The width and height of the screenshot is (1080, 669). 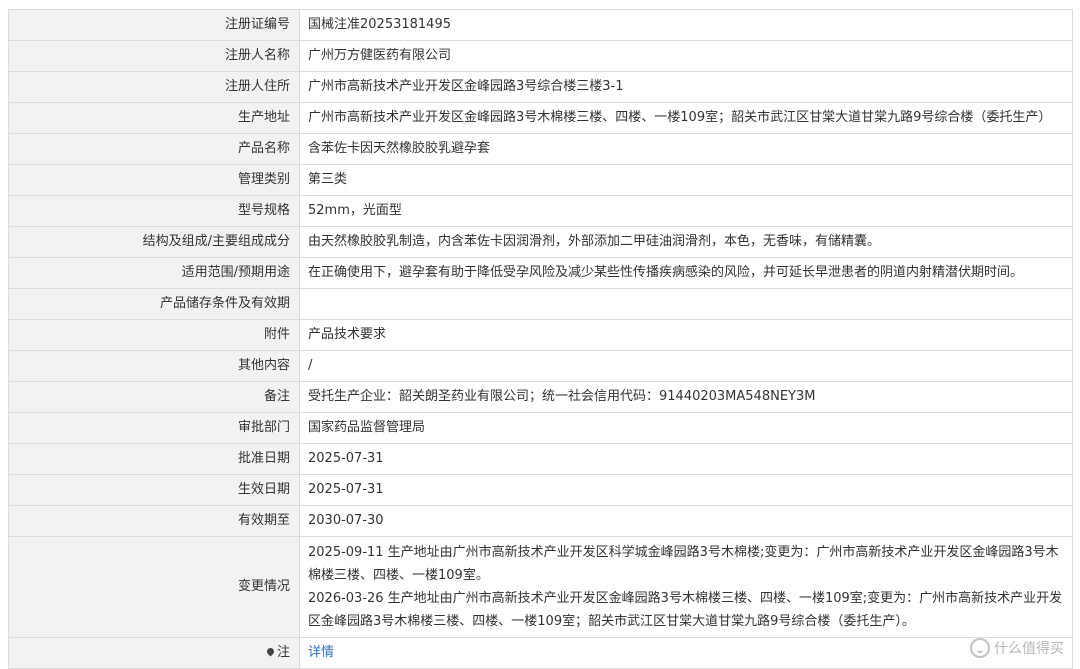 I want to click on row-label: 有效期至, so click(x=154, y=521).